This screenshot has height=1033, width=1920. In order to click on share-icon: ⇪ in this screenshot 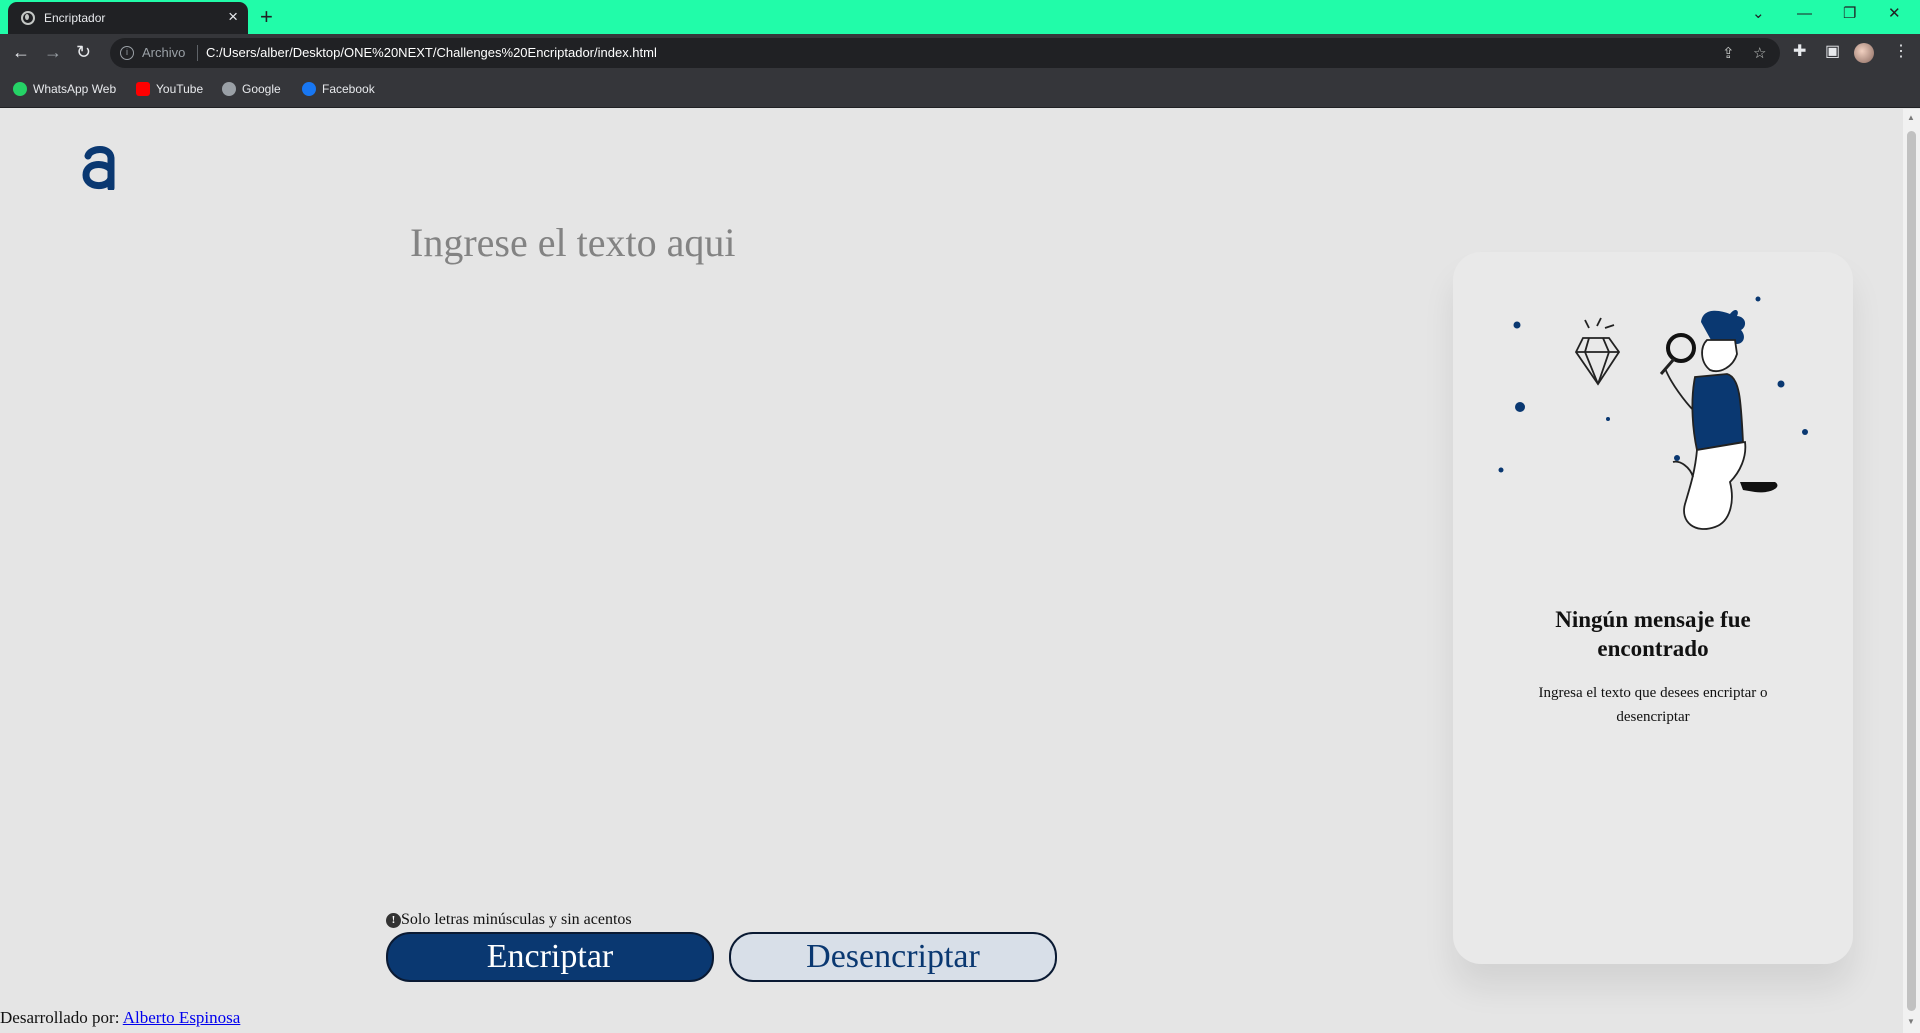, I will do `click(1728, 53)`.